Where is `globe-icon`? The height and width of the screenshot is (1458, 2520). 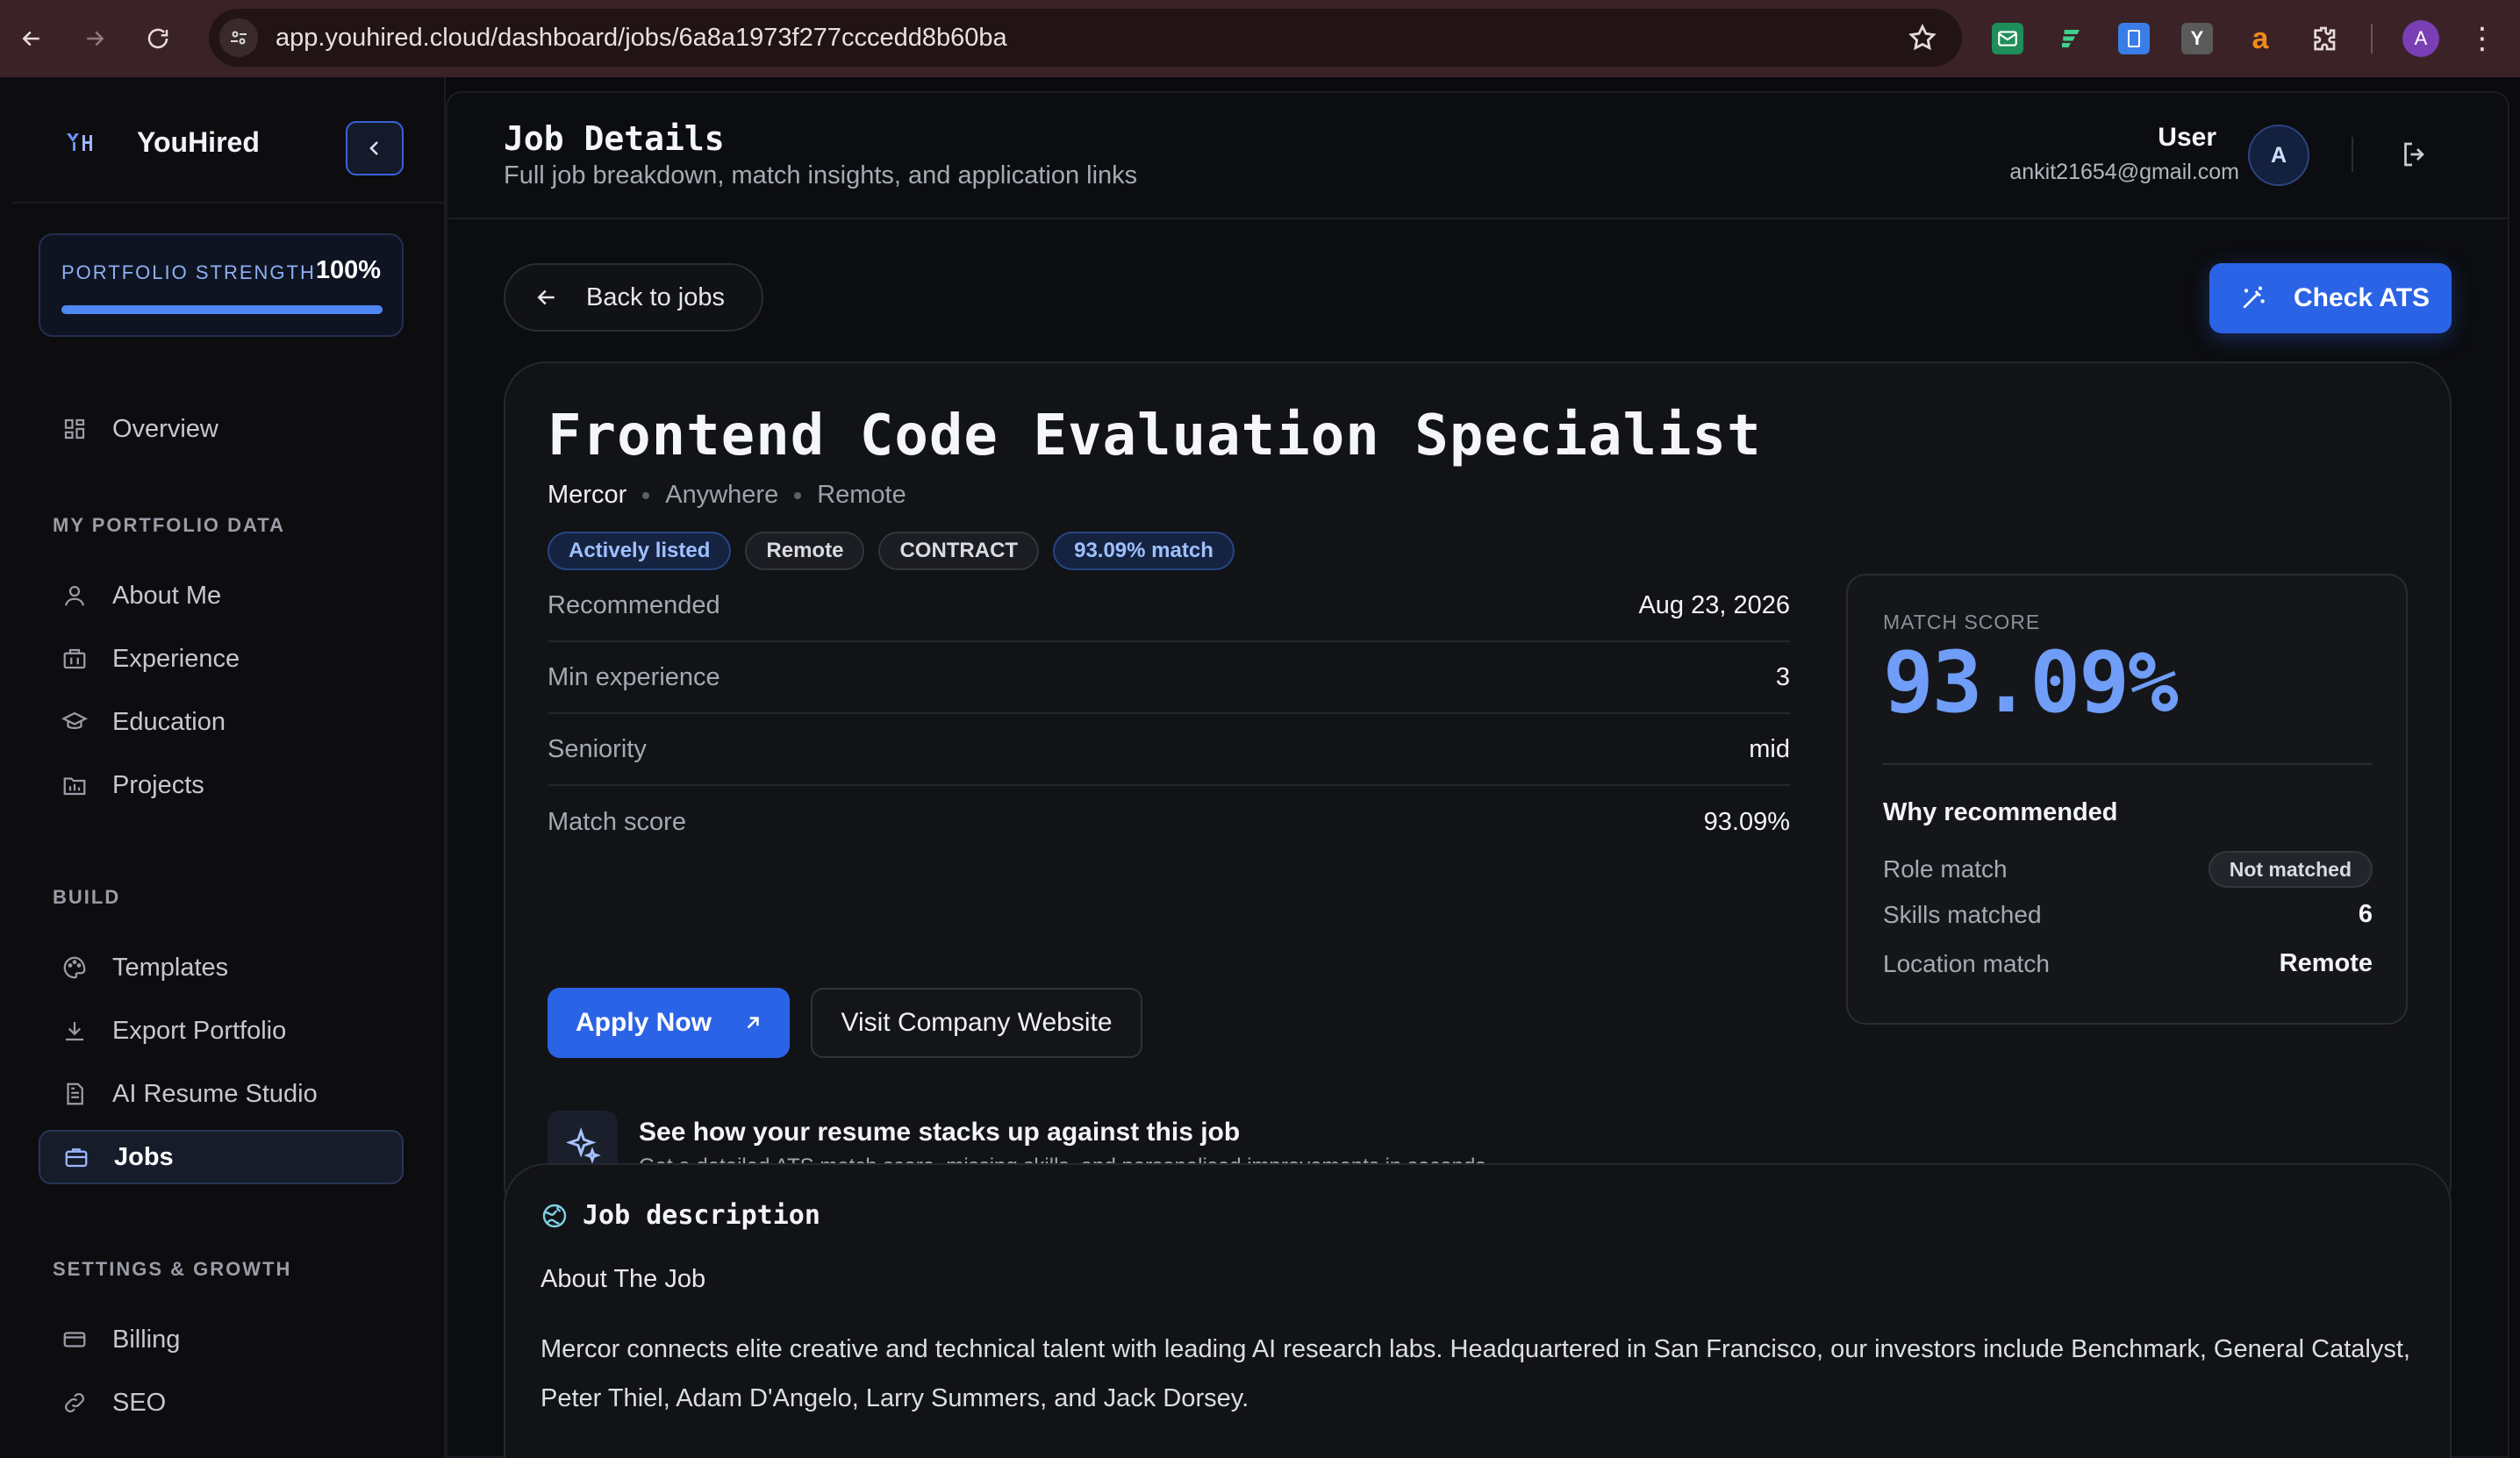
globe-icon is located at coordinates (555, 1216).